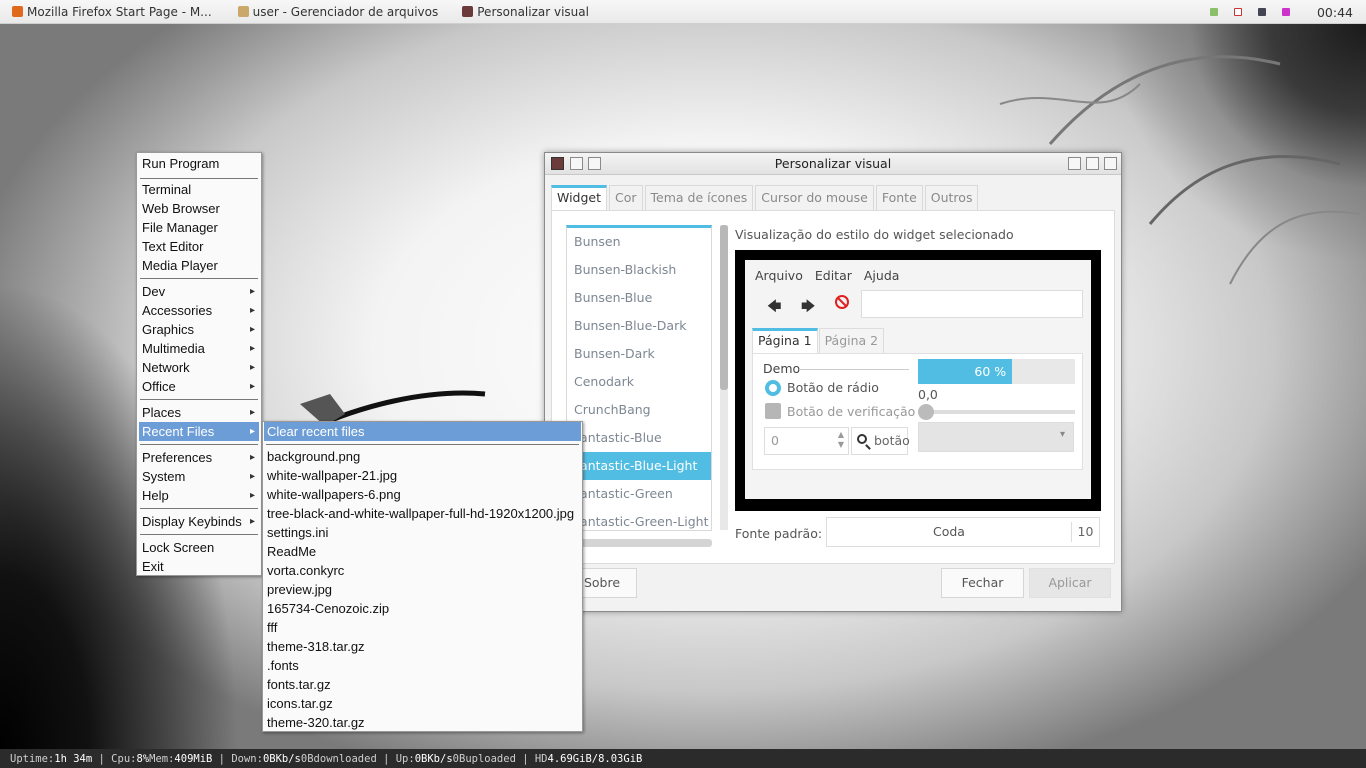  Describe the element at coordinates (639, 494) in the screenshot. I see `theme-item: Fantastic-Green` at that location.